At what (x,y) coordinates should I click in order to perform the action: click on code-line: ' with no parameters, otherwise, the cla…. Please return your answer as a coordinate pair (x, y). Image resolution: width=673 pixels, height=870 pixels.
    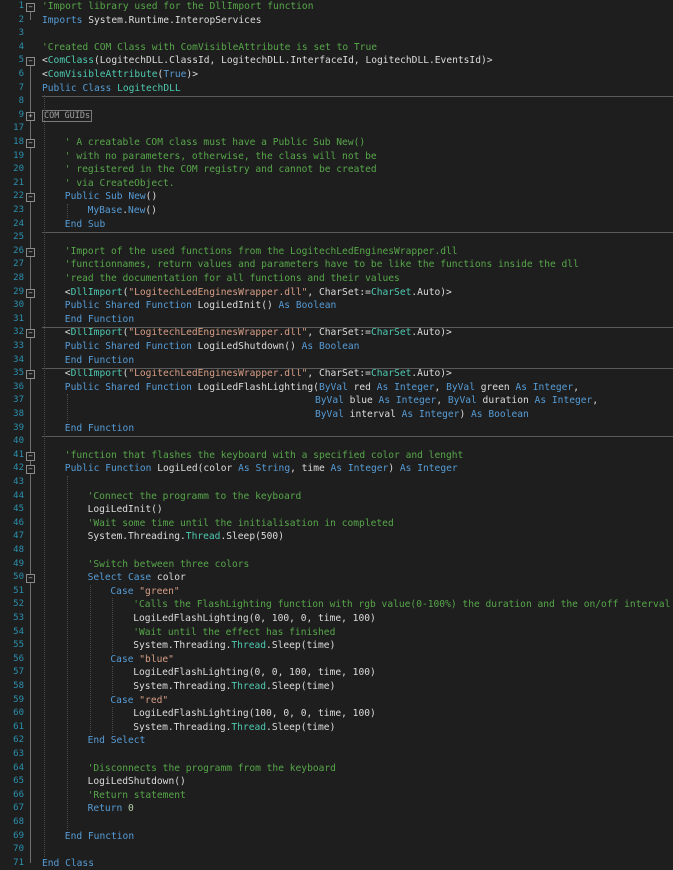
    Looking at the image, I should click on (221, 157).